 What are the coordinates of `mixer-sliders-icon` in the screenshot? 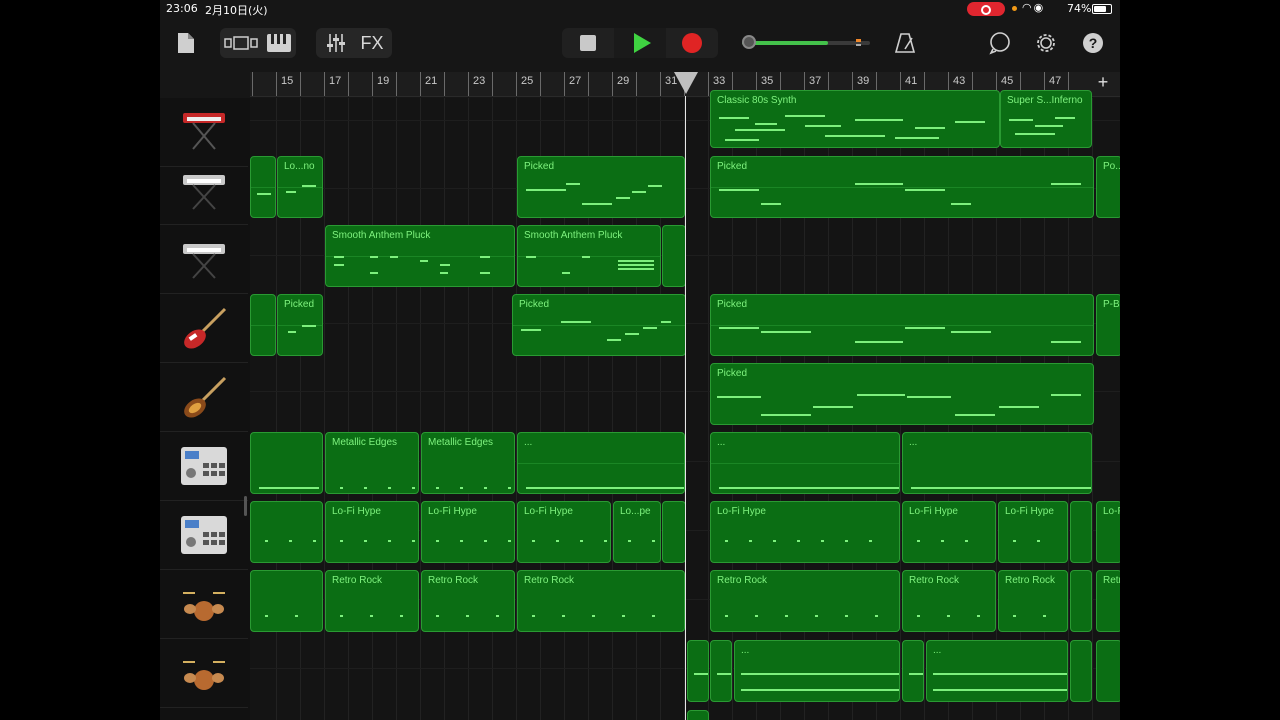 It's located at (336, 43).